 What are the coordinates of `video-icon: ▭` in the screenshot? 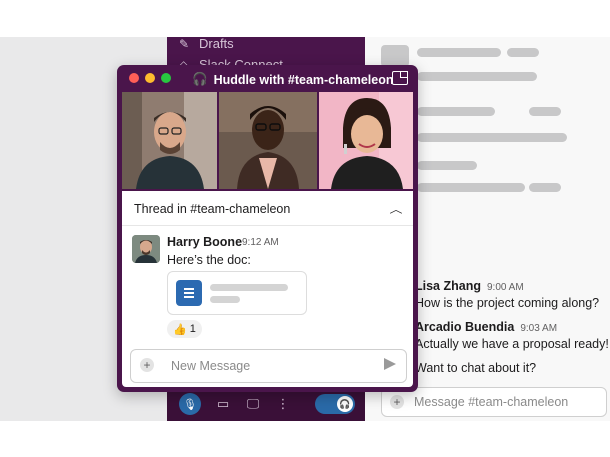 It's located at (223, 404).